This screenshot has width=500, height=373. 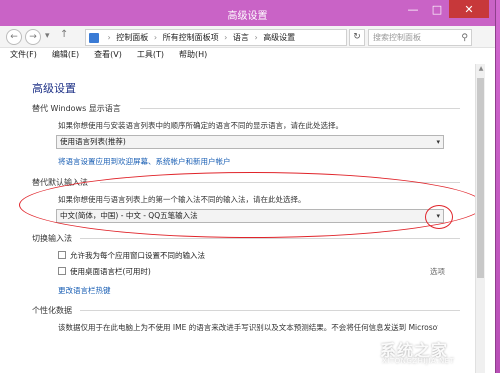 I want to click on recent-pages-chevron-icon: ▾, so click(x=47, y=36).